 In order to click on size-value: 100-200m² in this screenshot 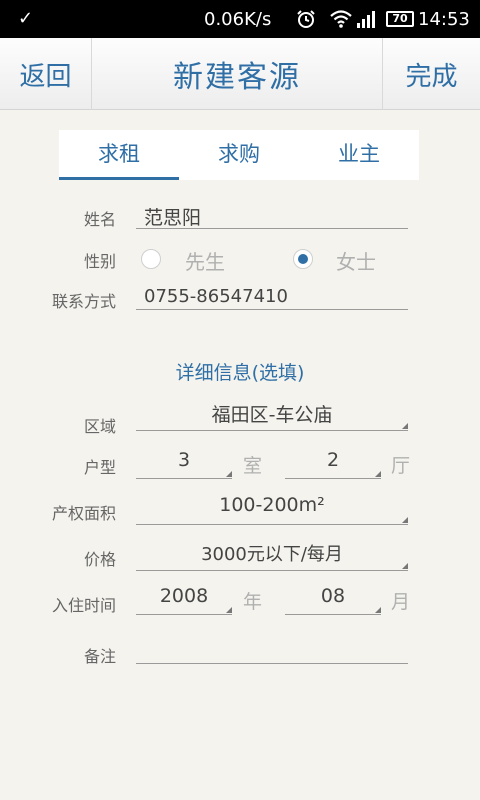, I will do `click(272, 505)`.